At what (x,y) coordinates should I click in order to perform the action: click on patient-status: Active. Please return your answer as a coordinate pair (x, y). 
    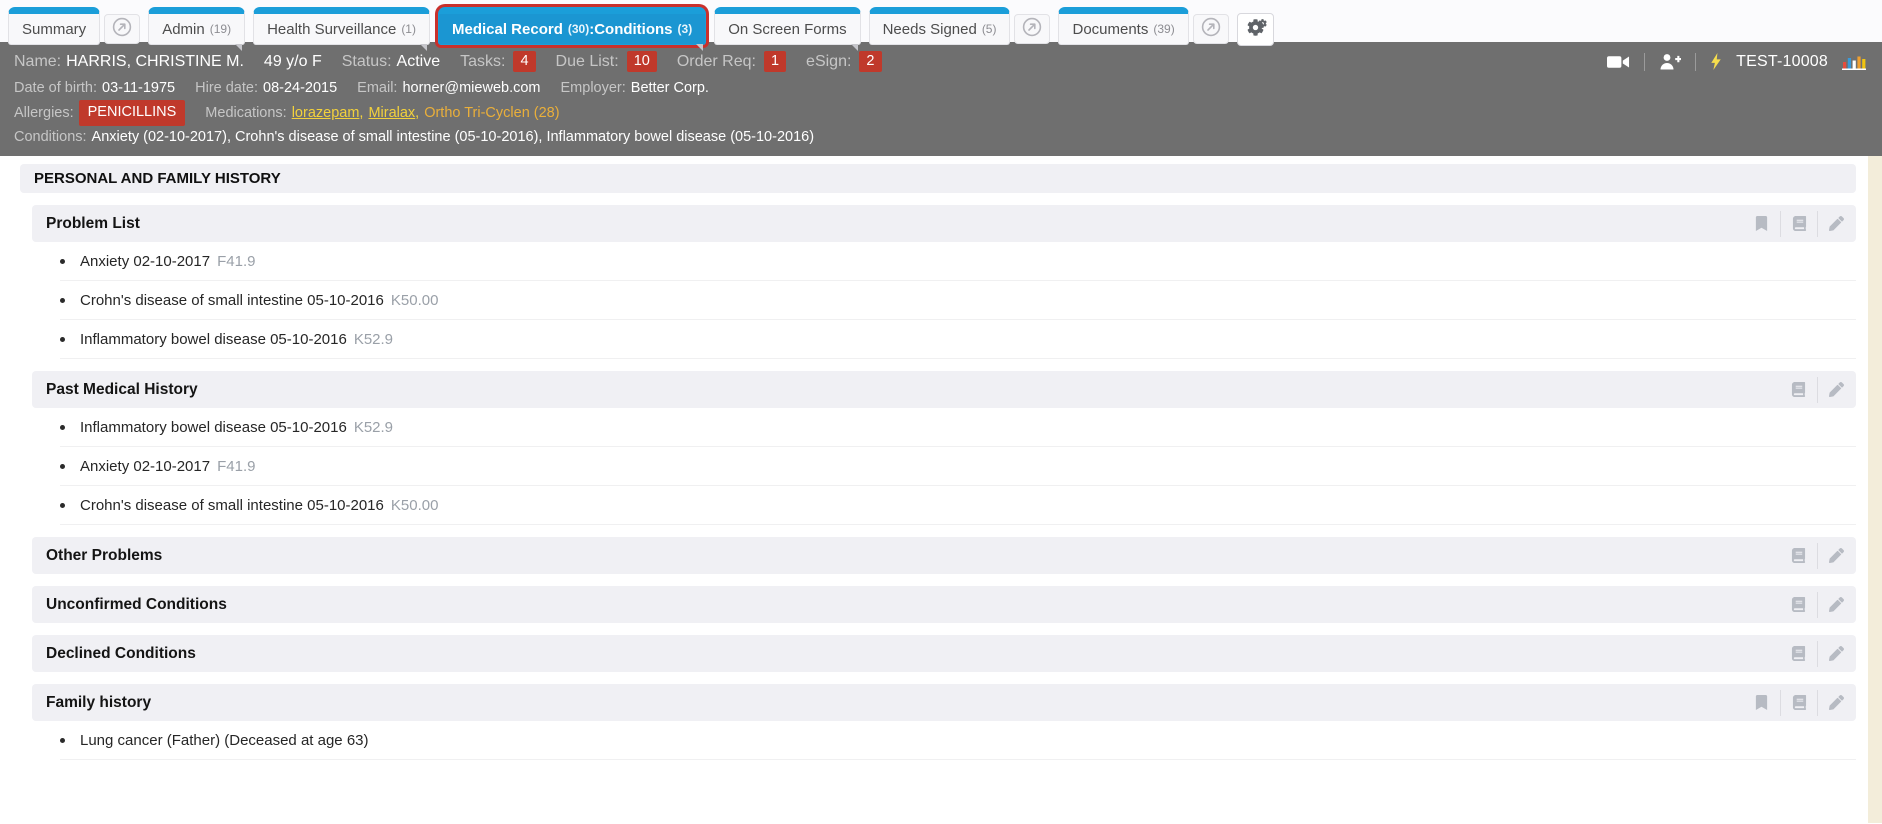
    Looking at the image, I should click on (418, 61).